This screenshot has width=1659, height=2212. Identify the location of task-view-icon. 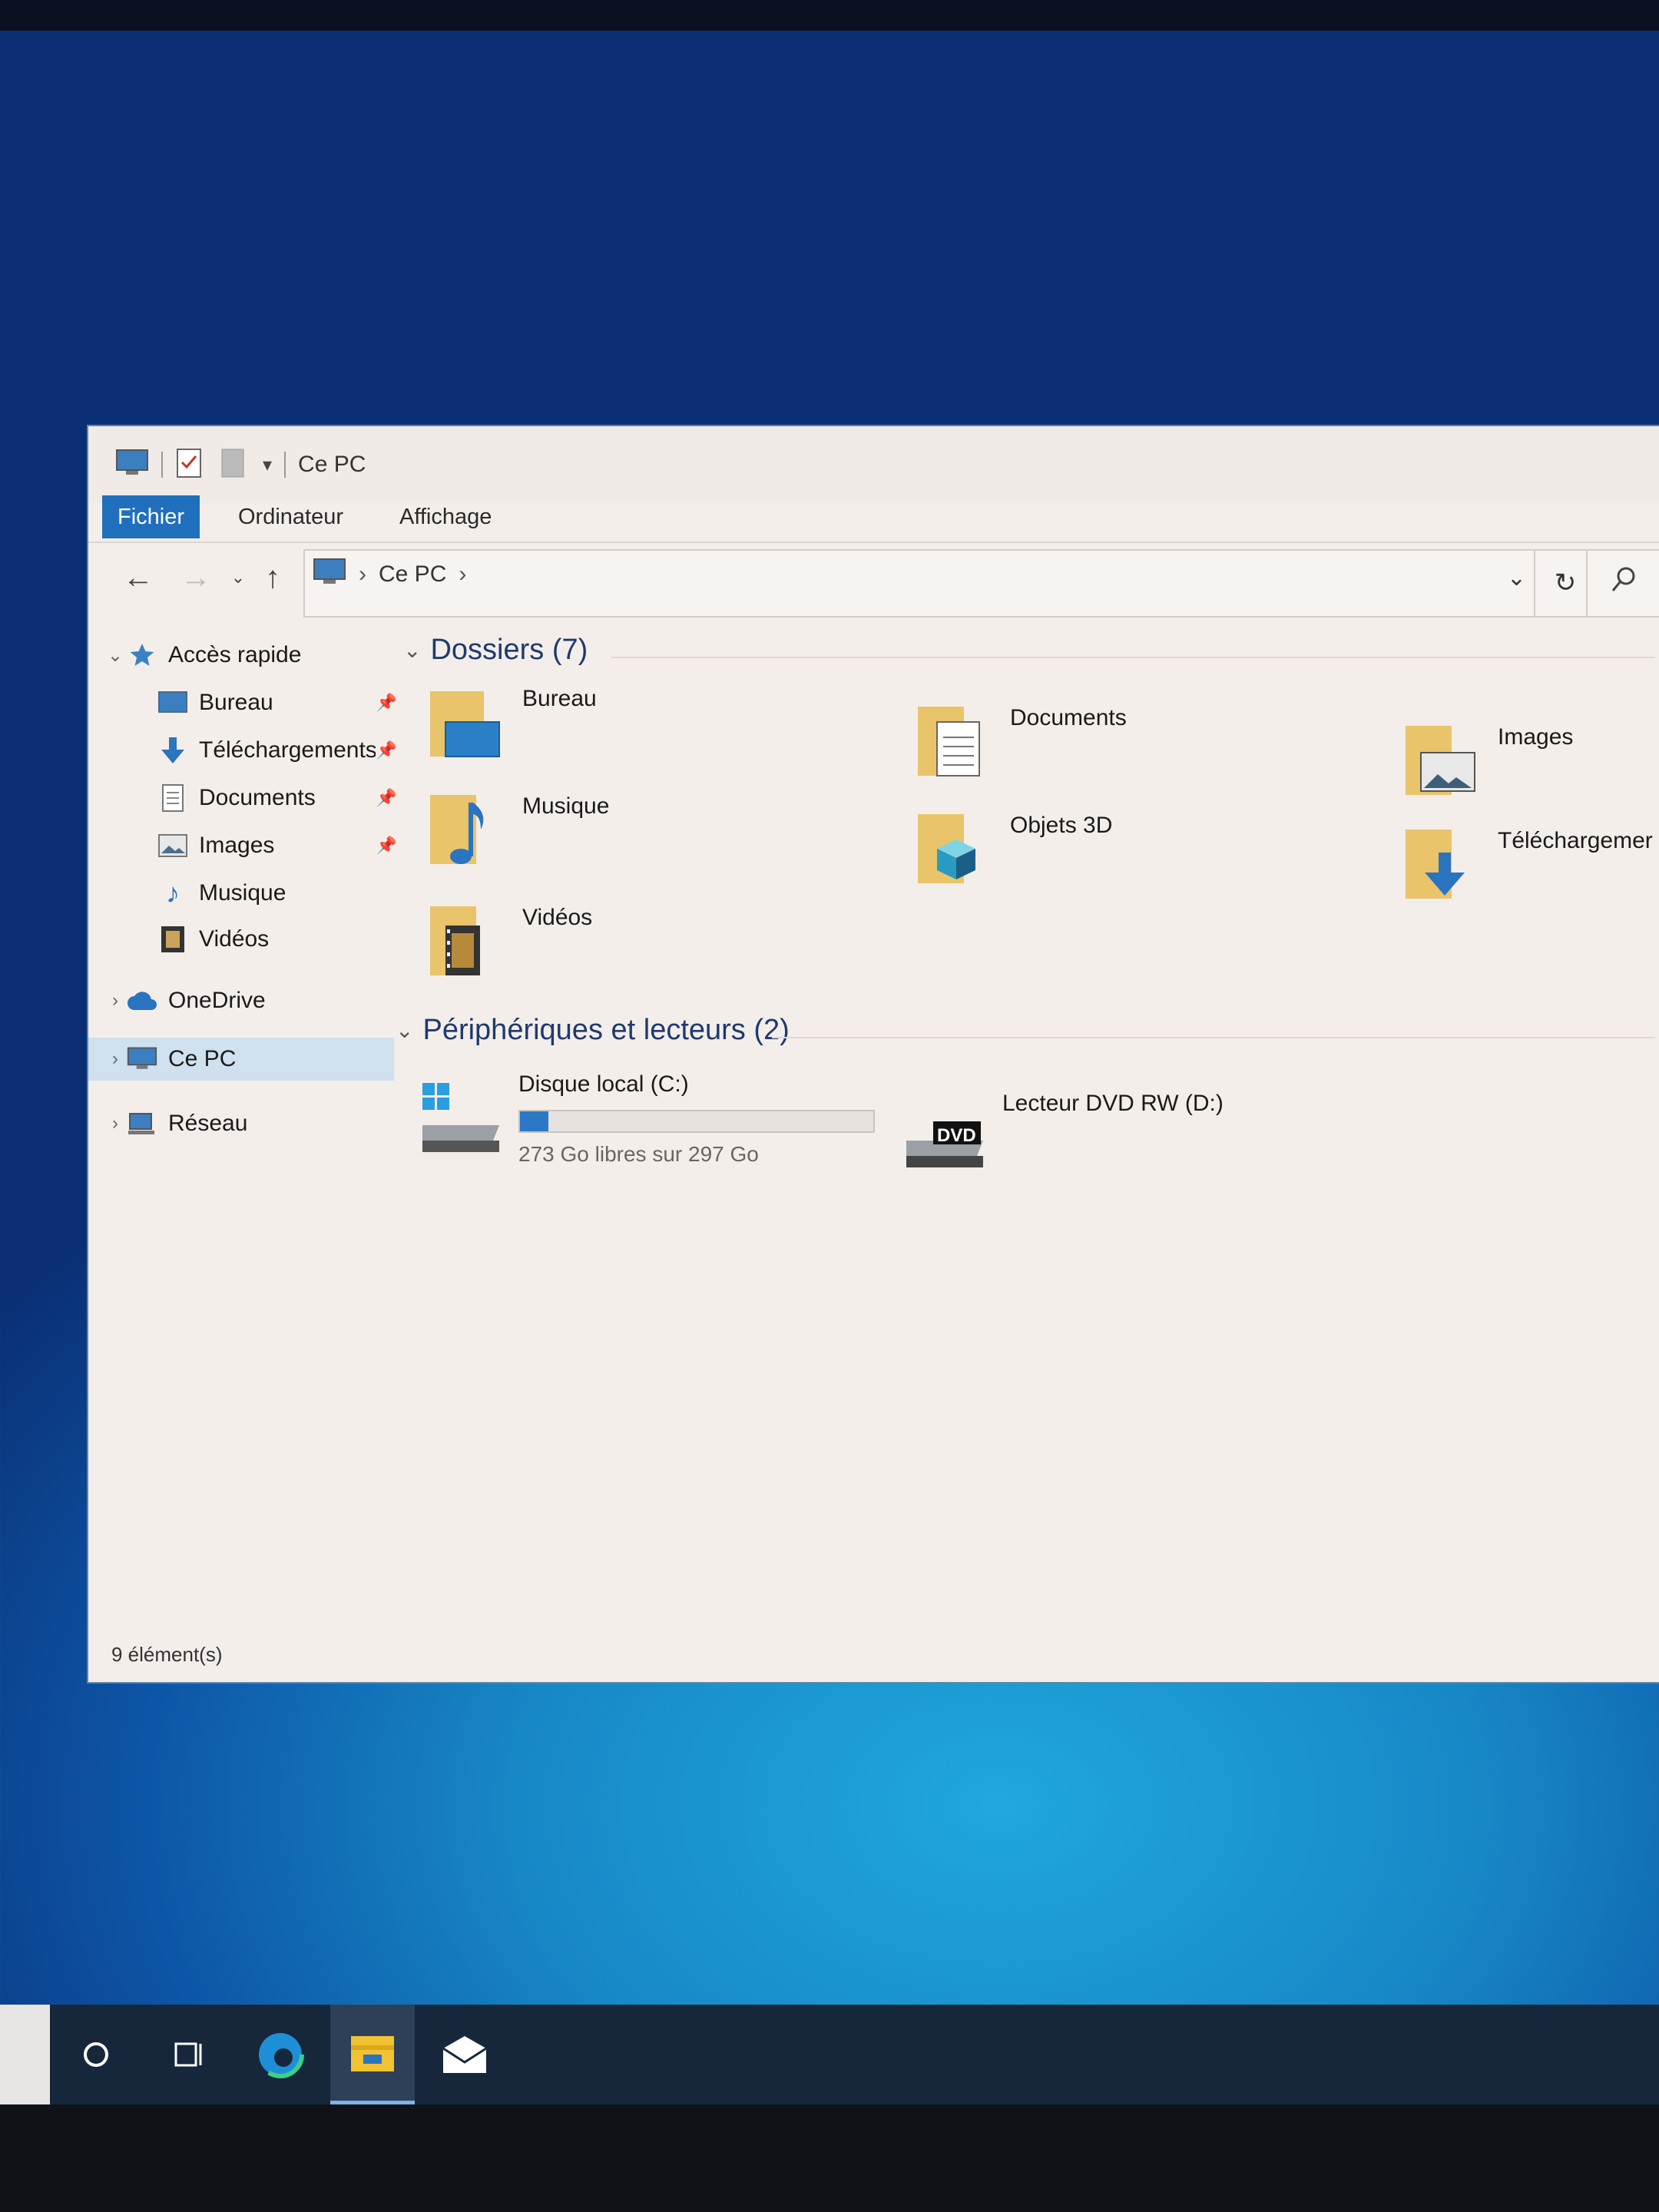
(188, 2054).